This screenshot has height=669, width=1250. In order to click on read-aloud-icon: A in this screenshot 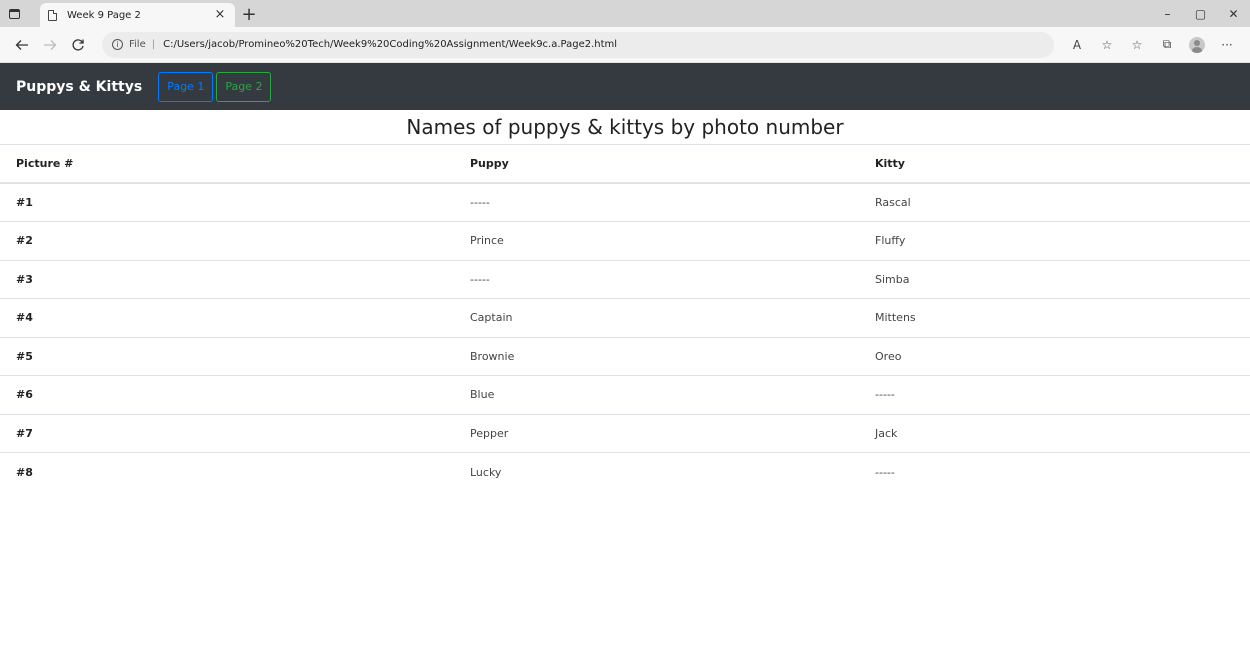, I will do `click(1077, 45)`.